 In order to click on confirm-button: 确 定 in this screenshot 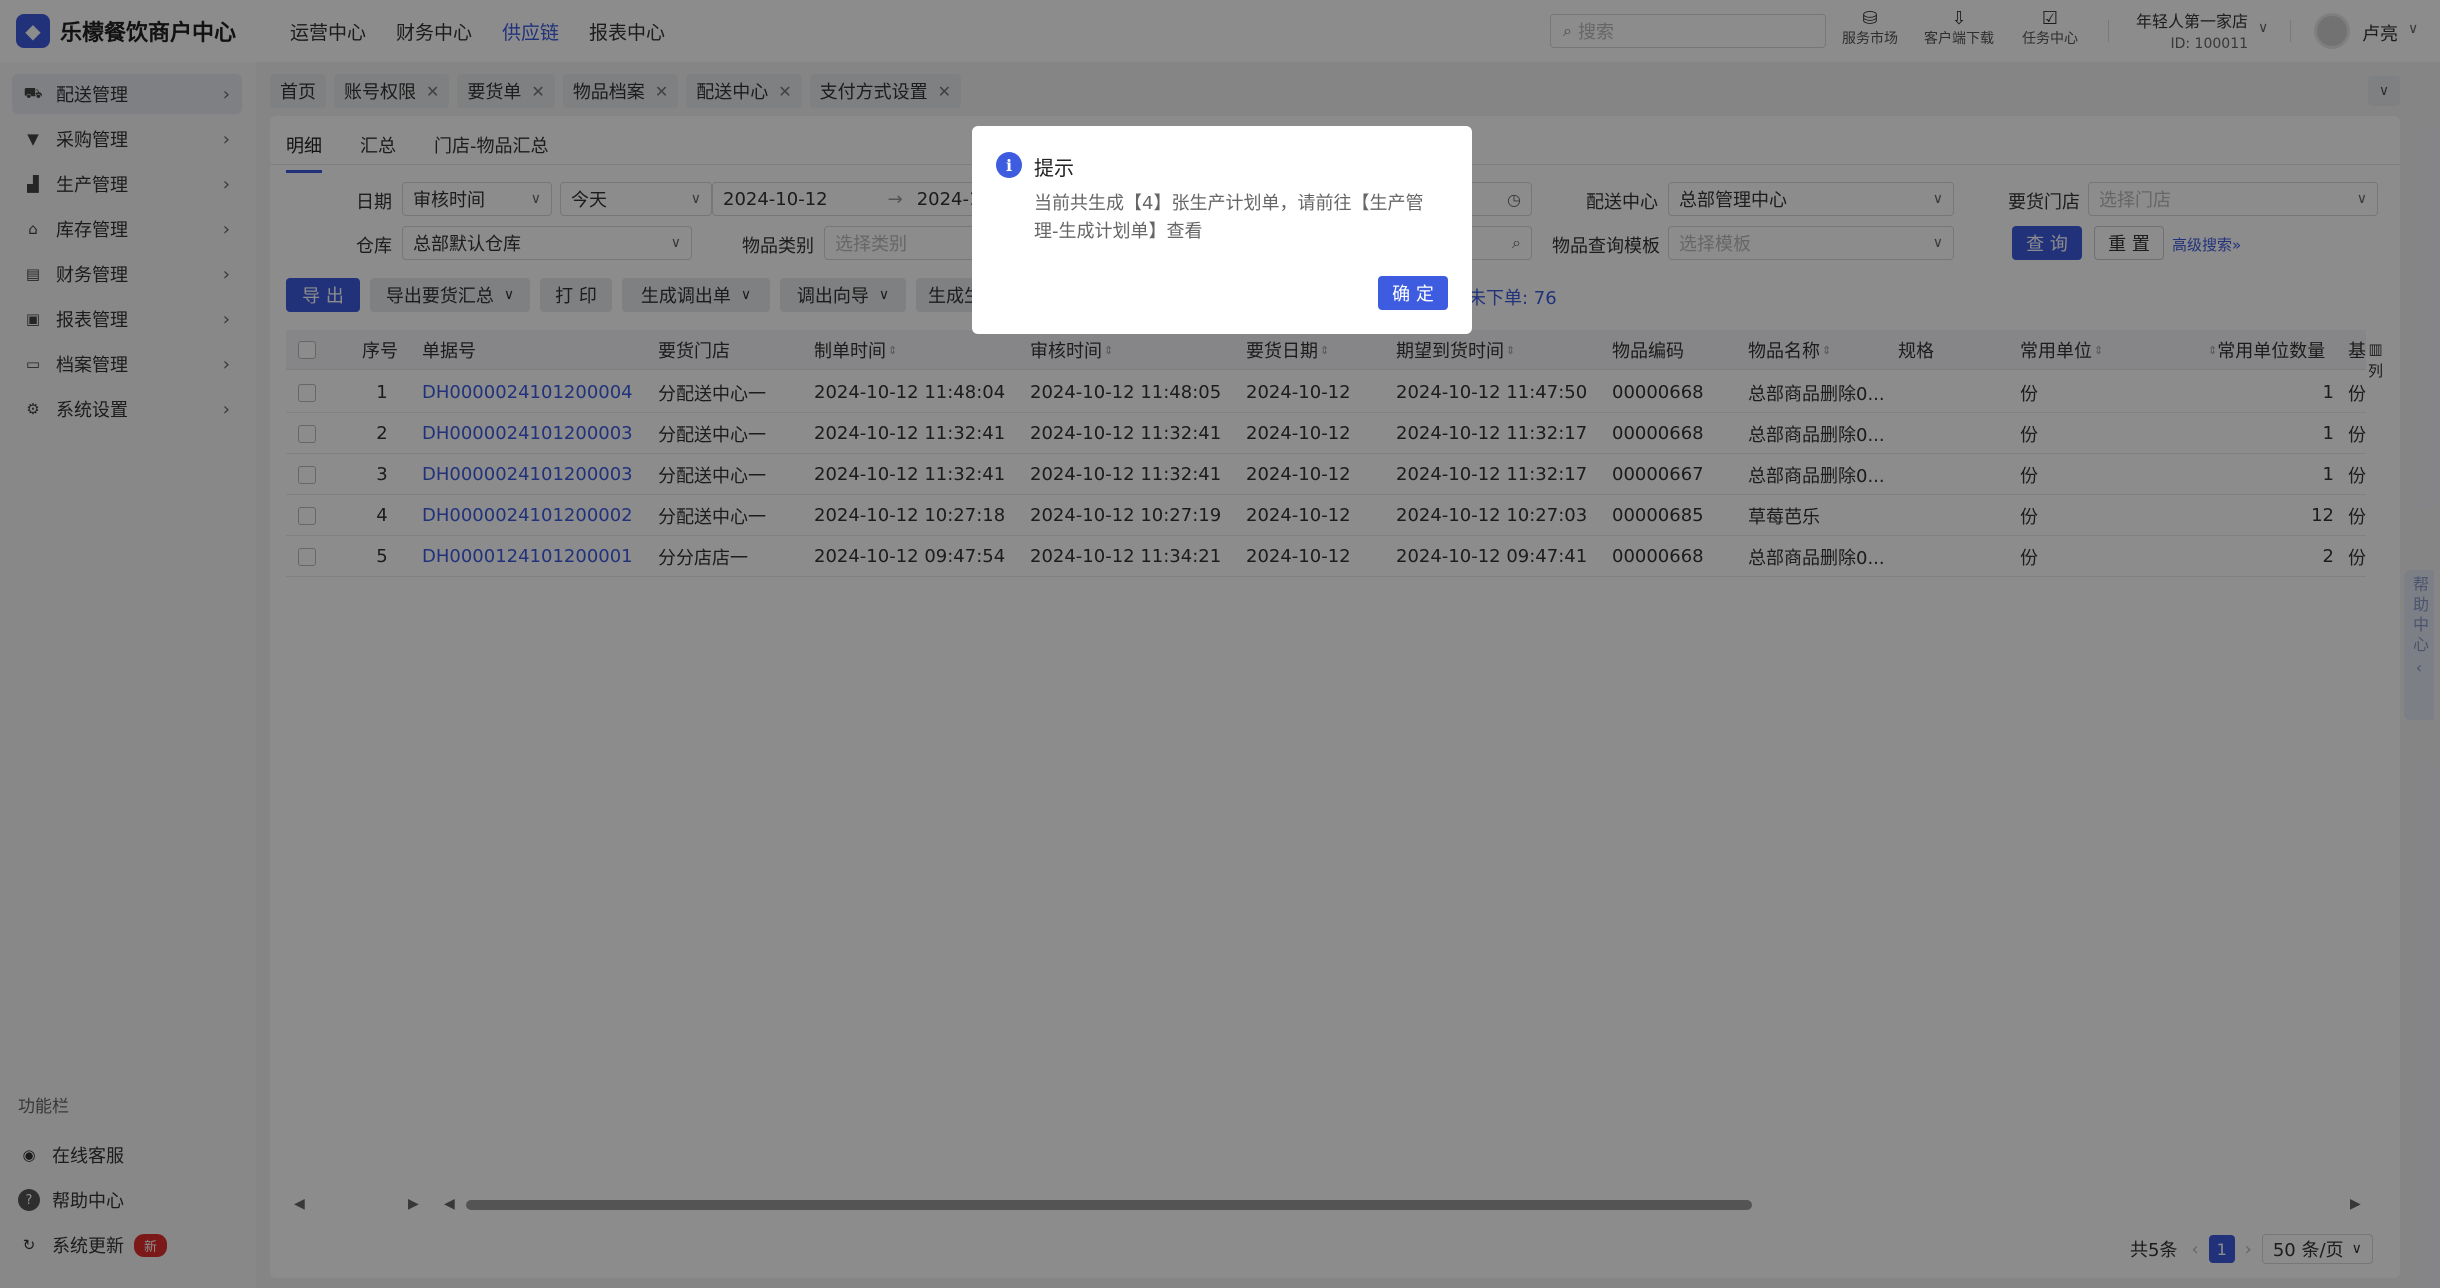, I will do `click(1413, 293)`.